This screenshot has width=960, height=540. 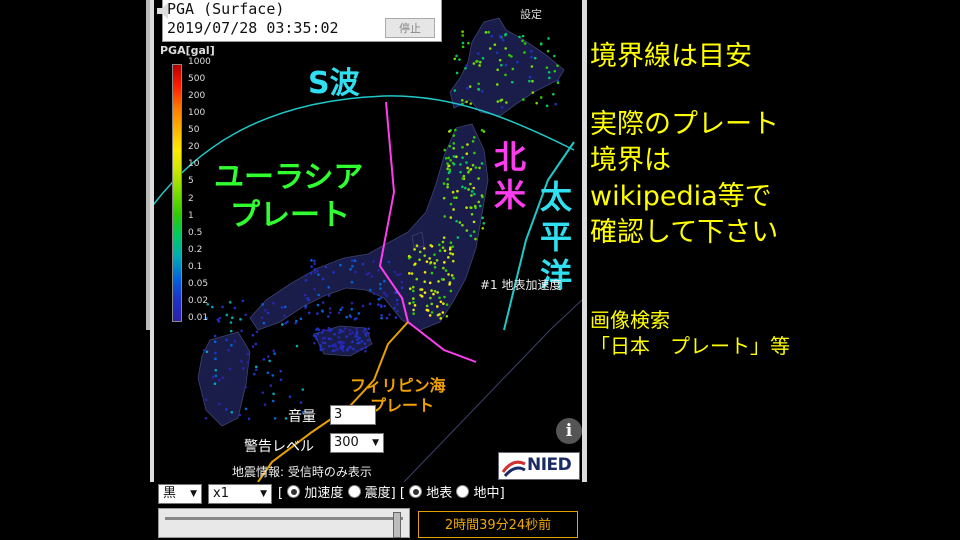 I want to click on timestamp: 2019/07/28 03:35:02, so click(x=253, y=28).